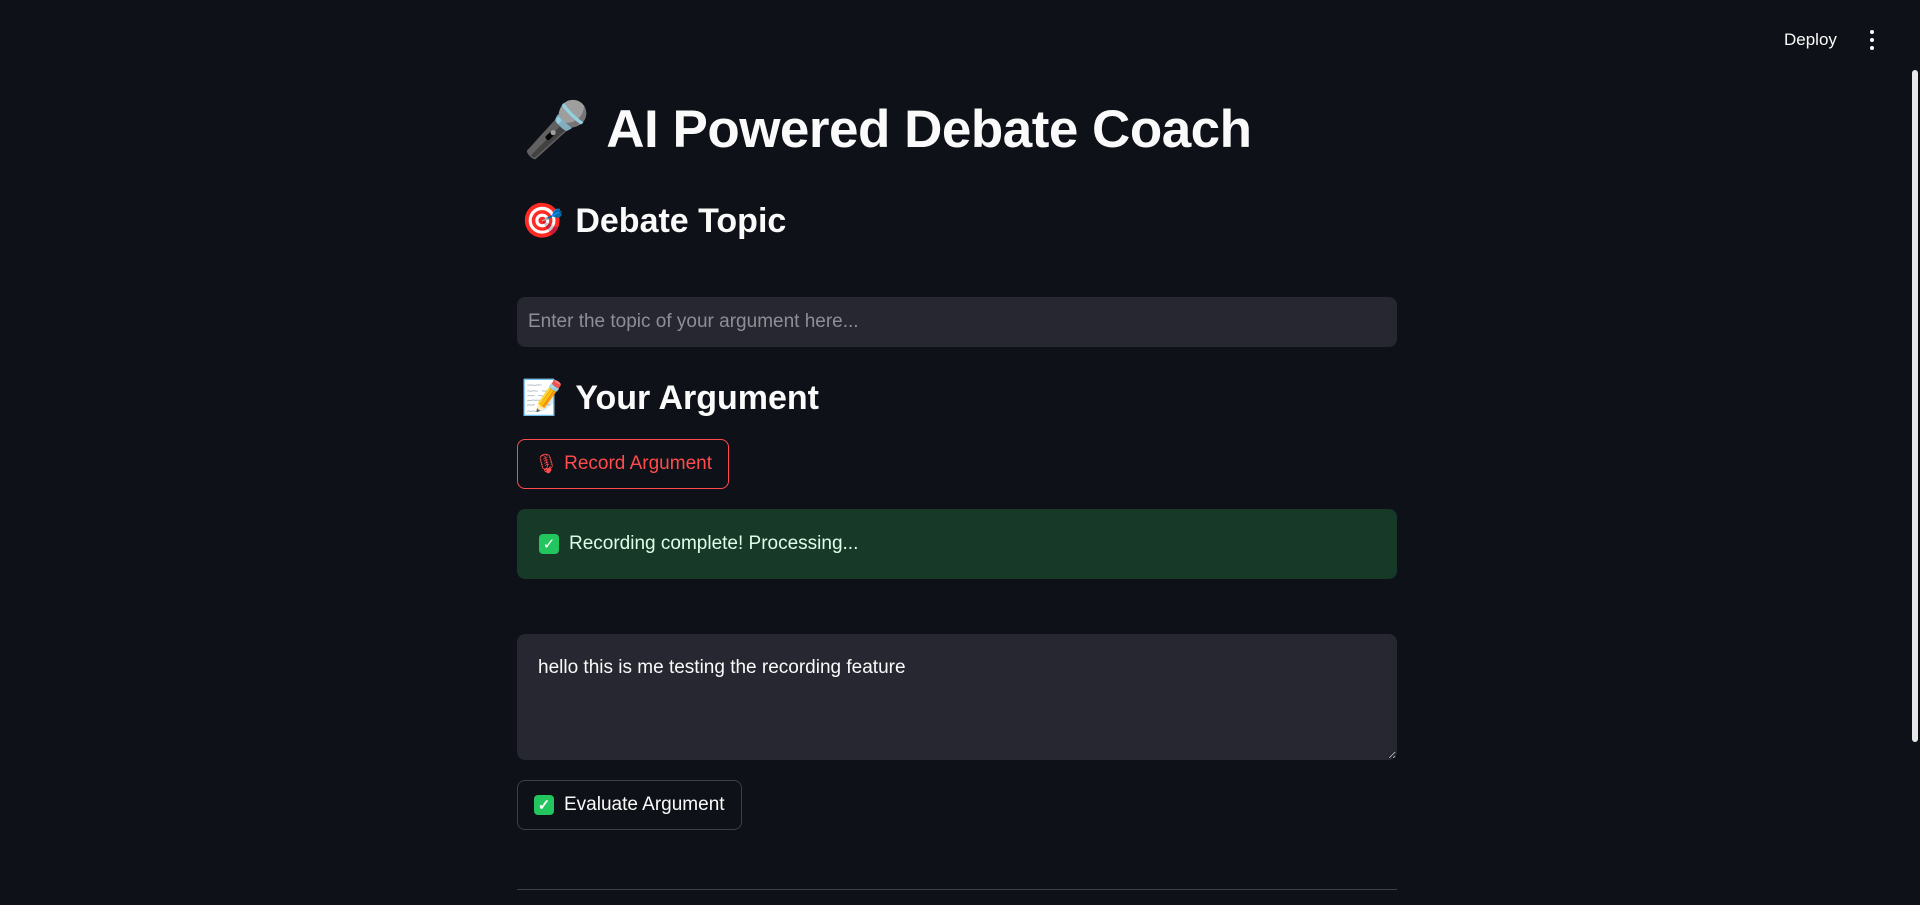 This screenshot has width=1920, height=905. What do you see at coordinates (697, 398) in the screenshot?
I see `your-argument-heading-text: Your Argument` at bounding box center [697, 398].